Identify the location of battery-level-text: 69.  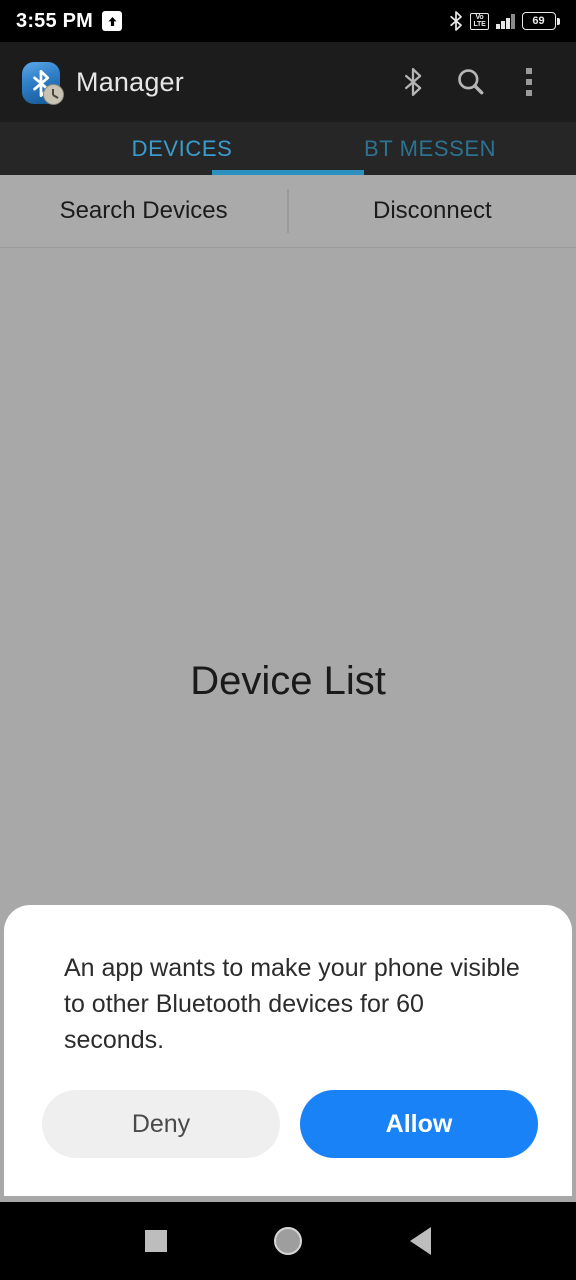
(538, 21).